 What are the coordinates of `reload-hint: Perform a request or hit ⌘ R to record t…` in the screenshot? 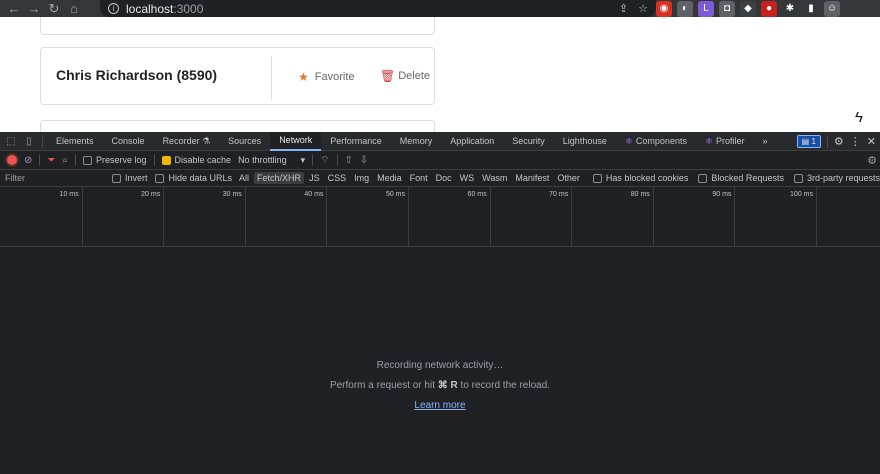 It's located at (440, 385).